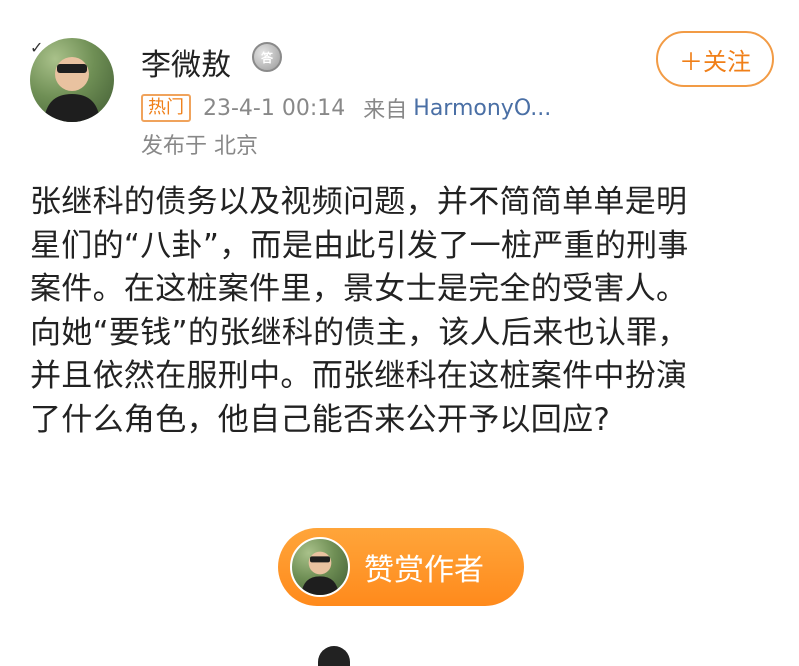 The height and width of the screenshot is (666, 799). Describe the element at coordinates (424, 570) in the screenshot. I see `reward-label: 赞赏作者` at that location.